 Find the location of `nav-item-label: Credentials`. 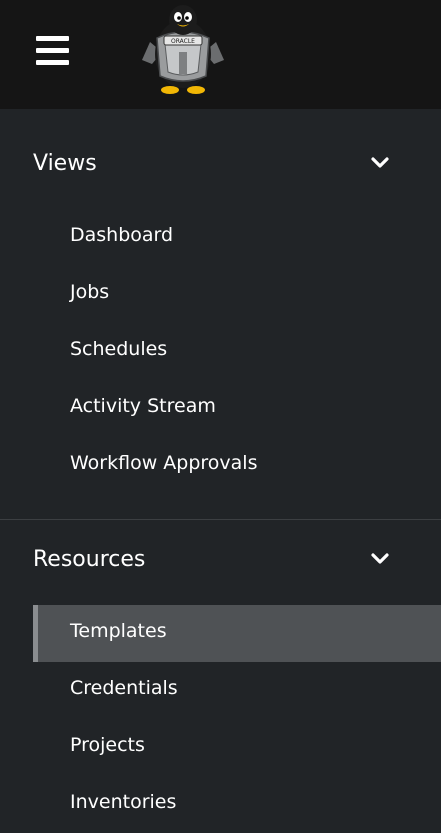

nav-item-label: Credentials is located at coordinates (124, 688).